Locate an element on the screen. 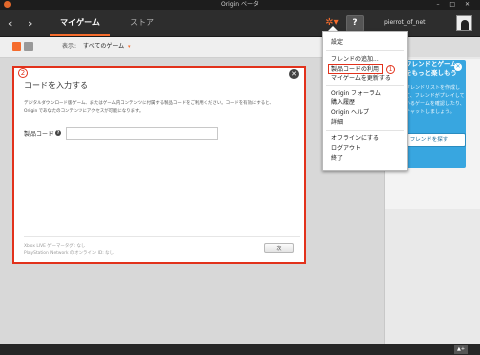 This screenshot has height=355, width=480. menu-item-go-offline: オフラインにする is located at coordinates (355, 138).